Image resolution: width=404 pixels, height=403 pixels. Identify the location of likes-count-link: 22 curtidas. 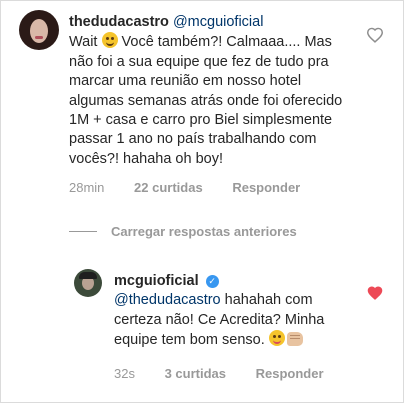
(168, 187).